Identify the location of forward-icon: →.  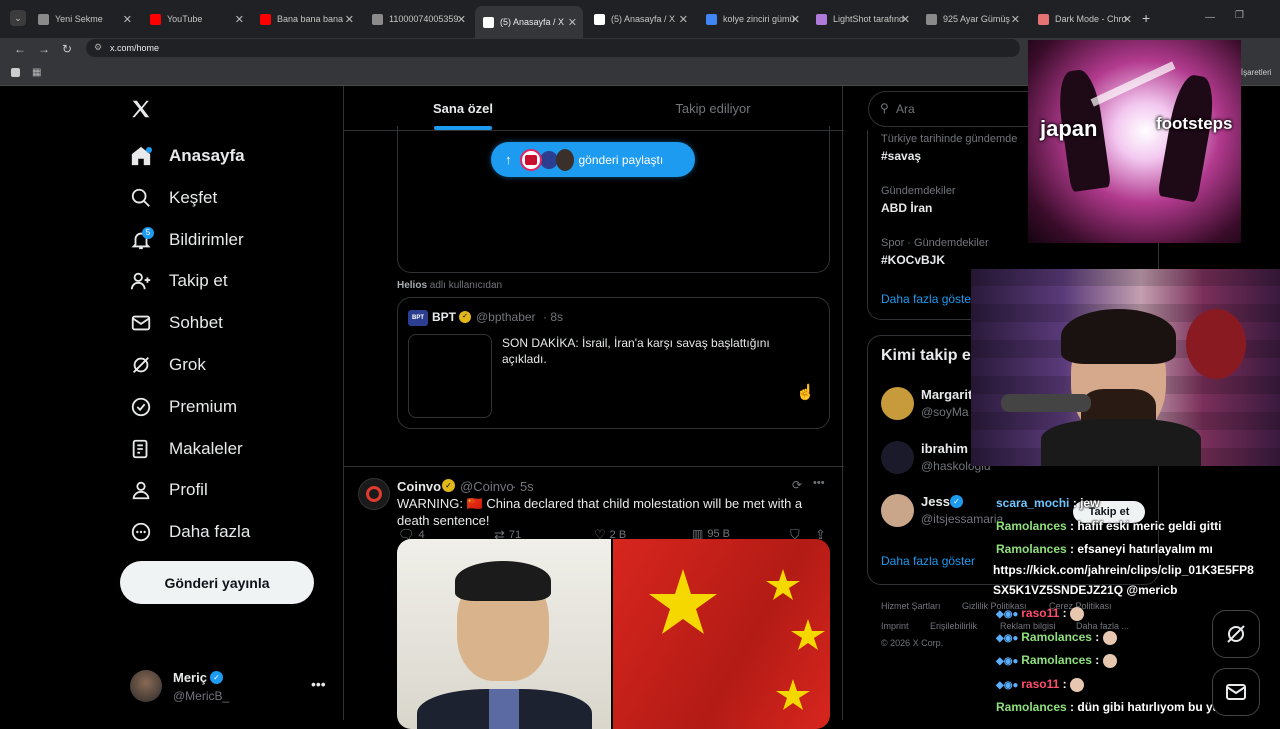
(44, 49).